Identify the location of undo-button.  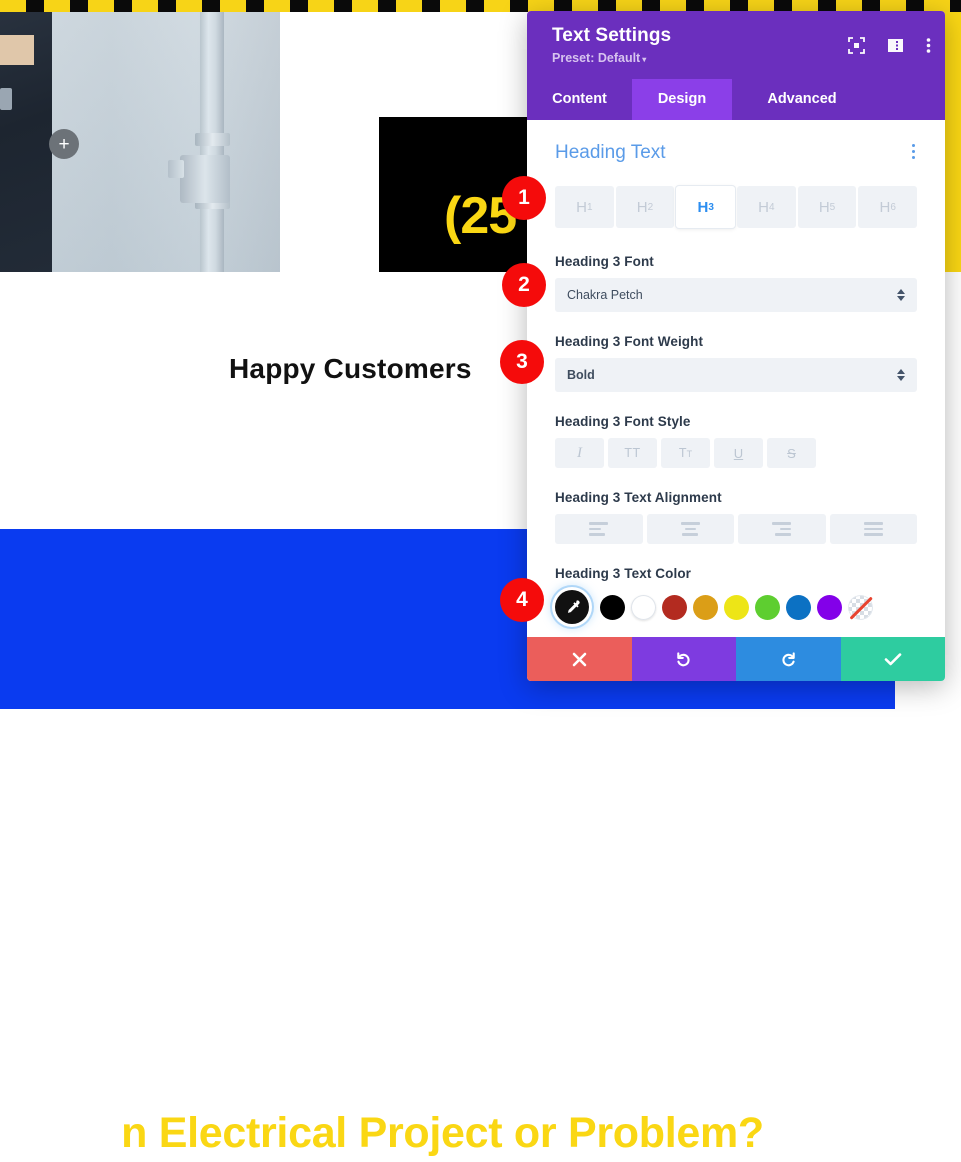
(683, 659).